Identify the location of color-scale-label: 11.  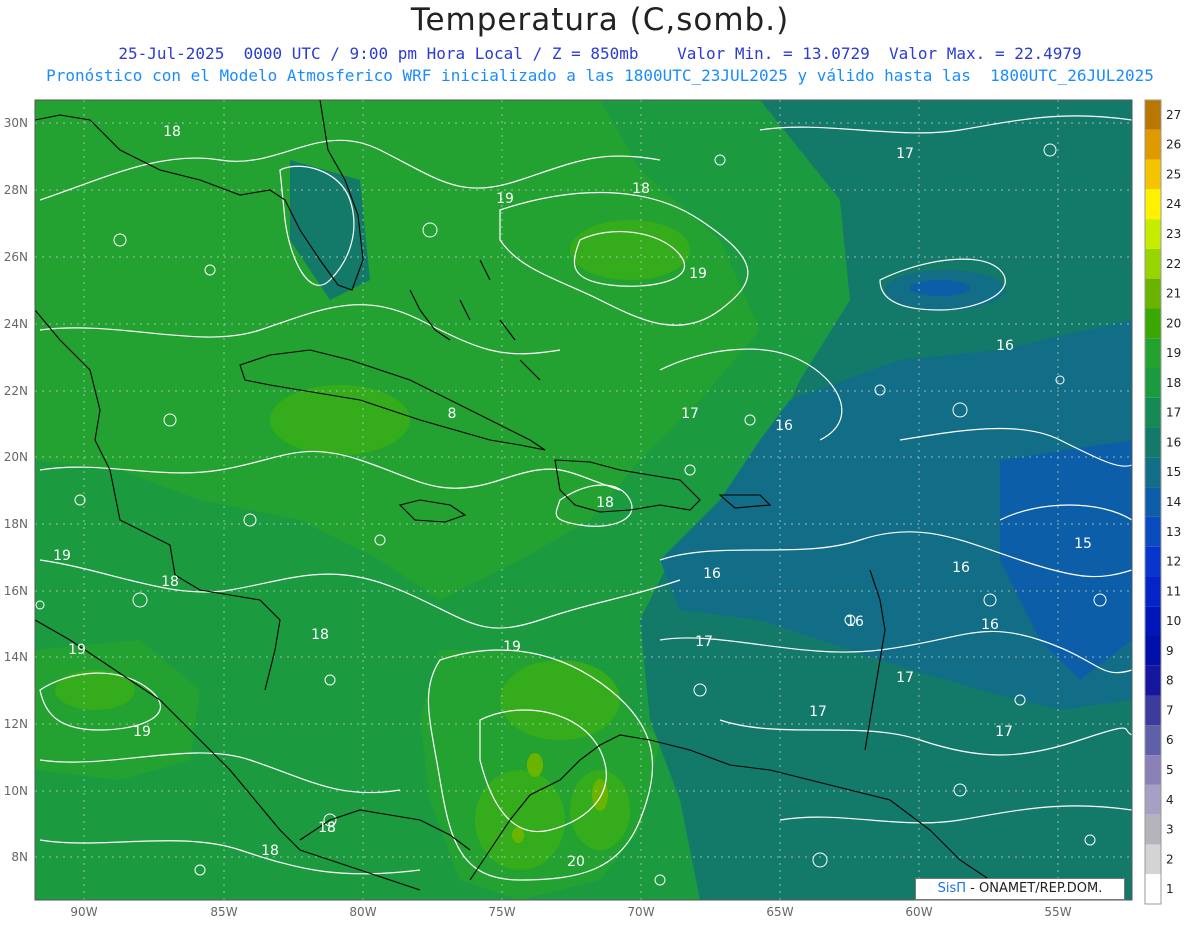
(1173, 591).